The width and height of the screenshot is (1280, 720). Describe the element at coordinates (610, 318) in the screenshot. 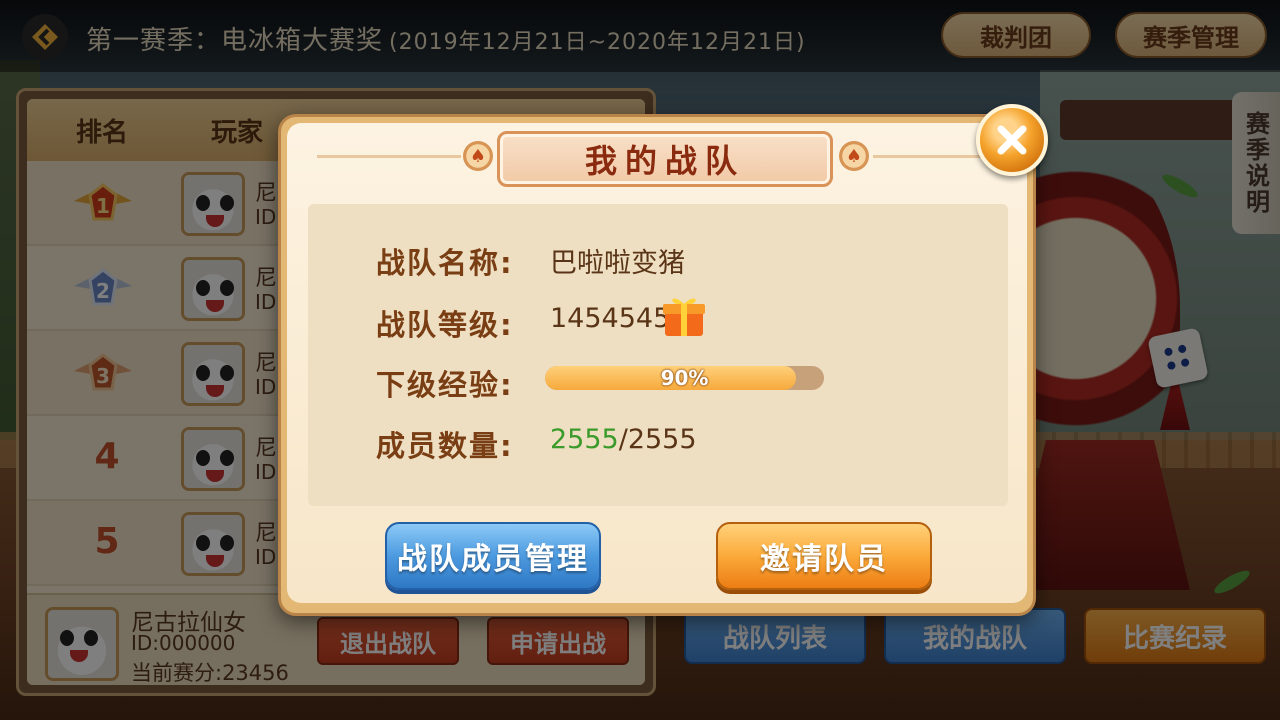

I see `team-level-value: 1454545` at that location.